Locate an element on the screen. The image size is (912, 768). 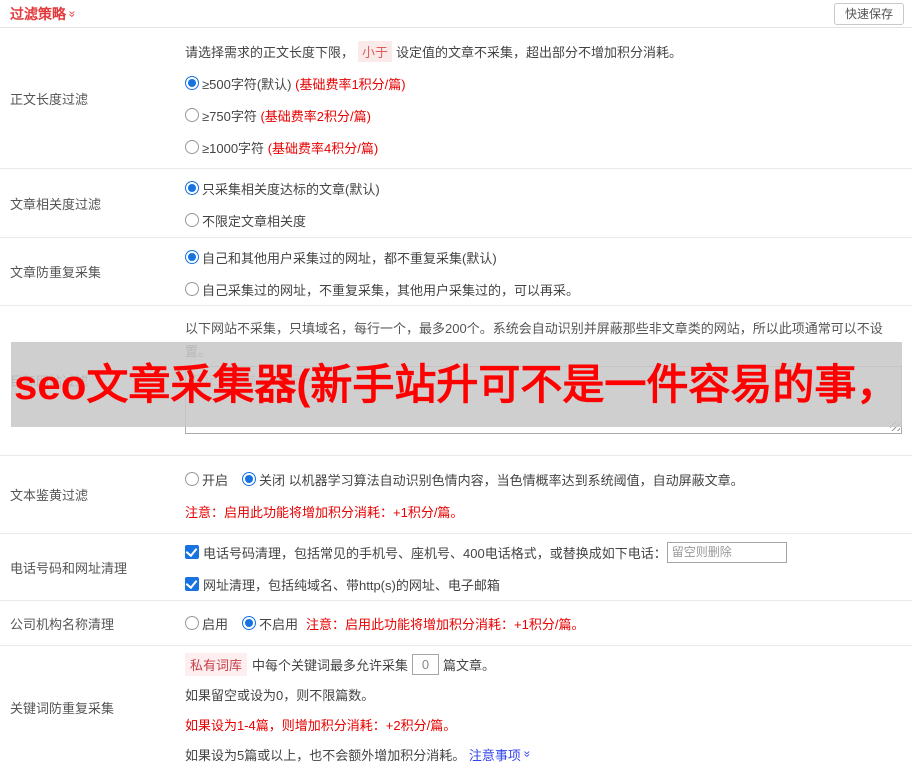
keyword-note-5plus: 如果设为5篇或以上，也不会额外增加积分消耗。 is located at coordinates (325, 755).